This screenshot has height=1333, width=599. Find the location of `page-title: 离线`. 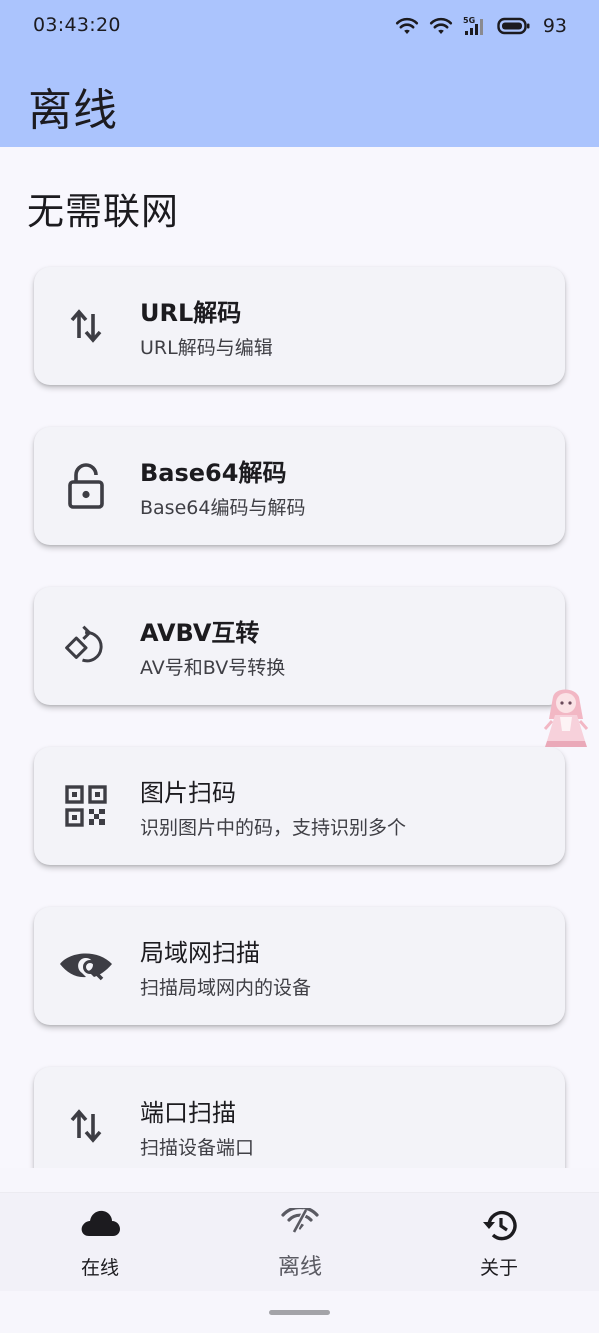

page-title: 离线 is located at coordinates (73, 110).